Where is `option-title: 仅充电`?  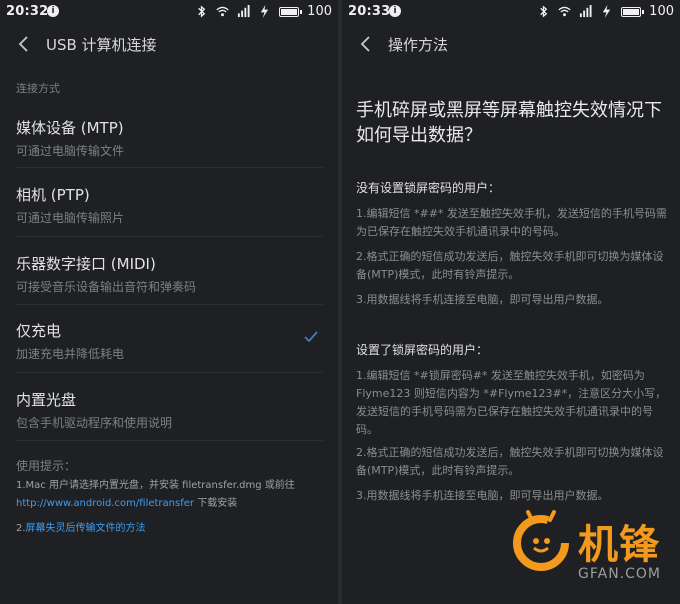
option-title: 仅充电 is located at coordinates (39, 331).